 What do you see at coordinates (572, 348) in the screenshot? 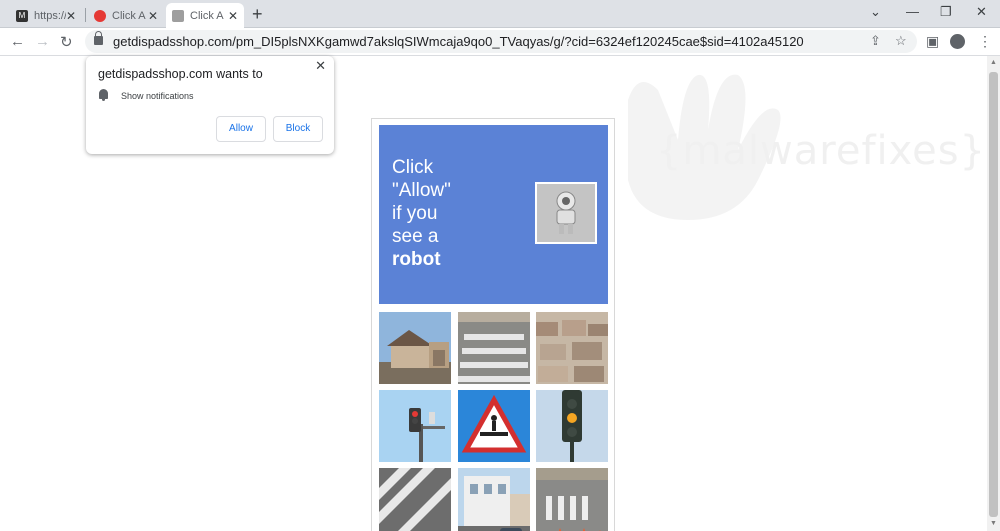
I see `captcha-tile-rooftops` at bounding box center [572, 348].